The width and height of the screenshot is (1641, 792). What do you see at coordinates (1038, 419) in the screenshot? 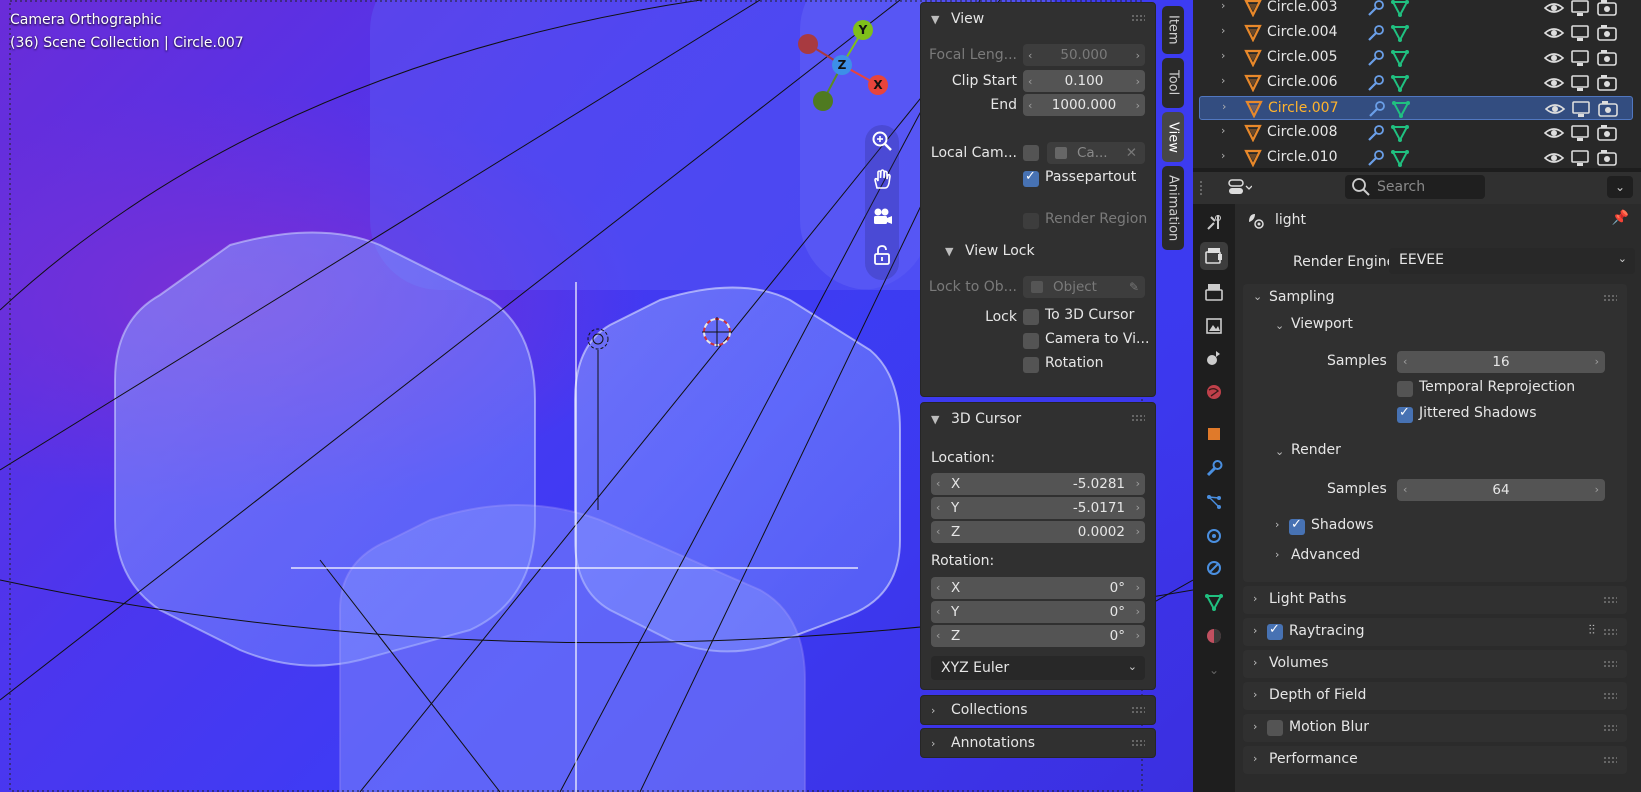
I see `3d-cursor-panel-header: ▼ 3D Cursor` at bounding box center [1038, 419].